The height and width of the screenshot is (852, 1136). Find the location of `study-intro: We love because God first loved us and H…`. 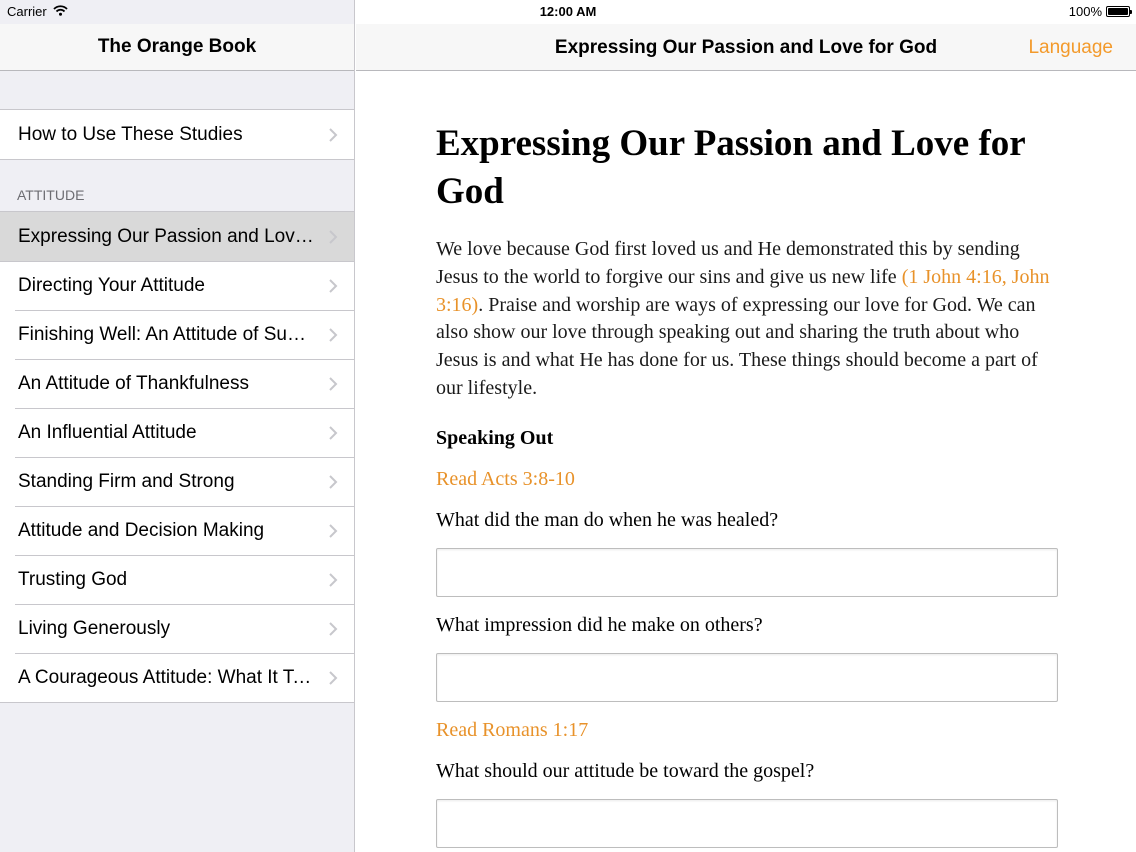

study-intro: We love because God first loved us and H… is located at coordinates (747, 319).